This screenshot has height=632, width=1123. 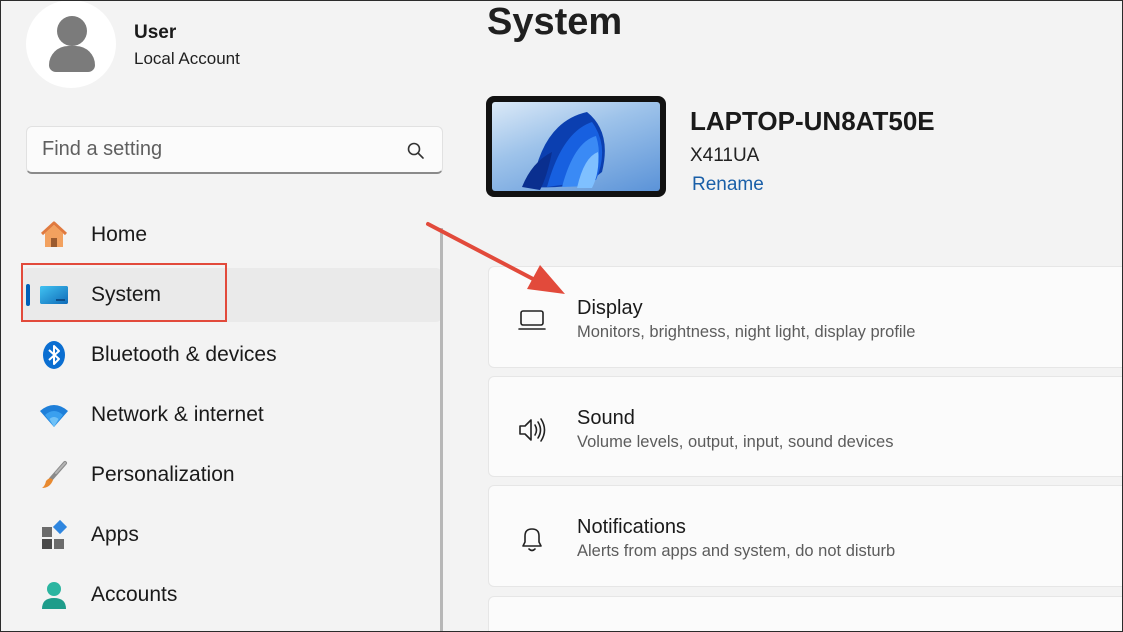 I want to click on user-account-type: Local Account, so click(x=187, y=58).